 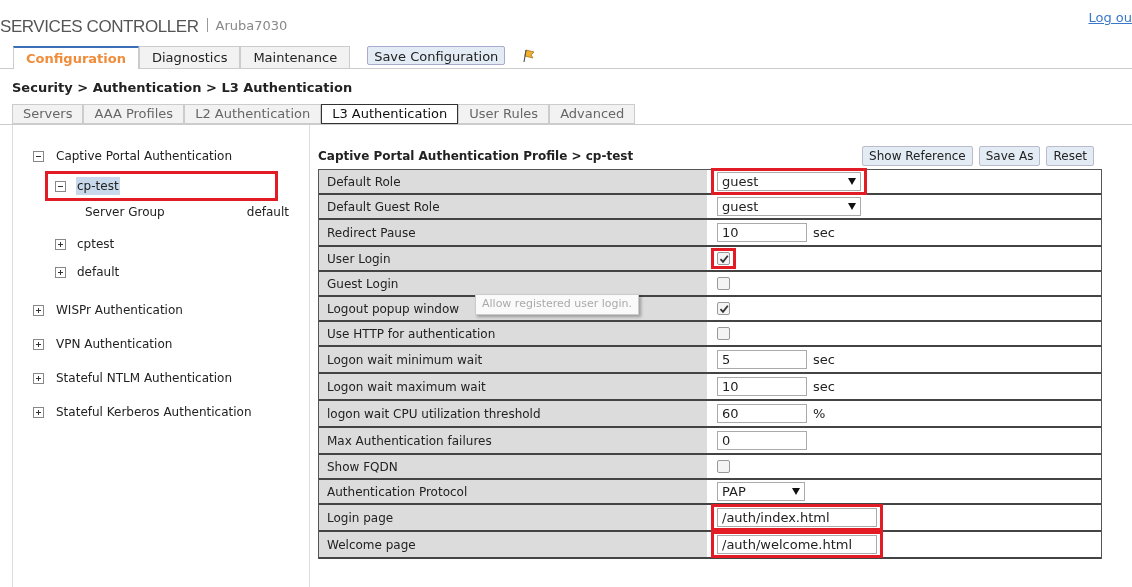 I want to click on field-label: Guest Login, so click(x=514, y=283).